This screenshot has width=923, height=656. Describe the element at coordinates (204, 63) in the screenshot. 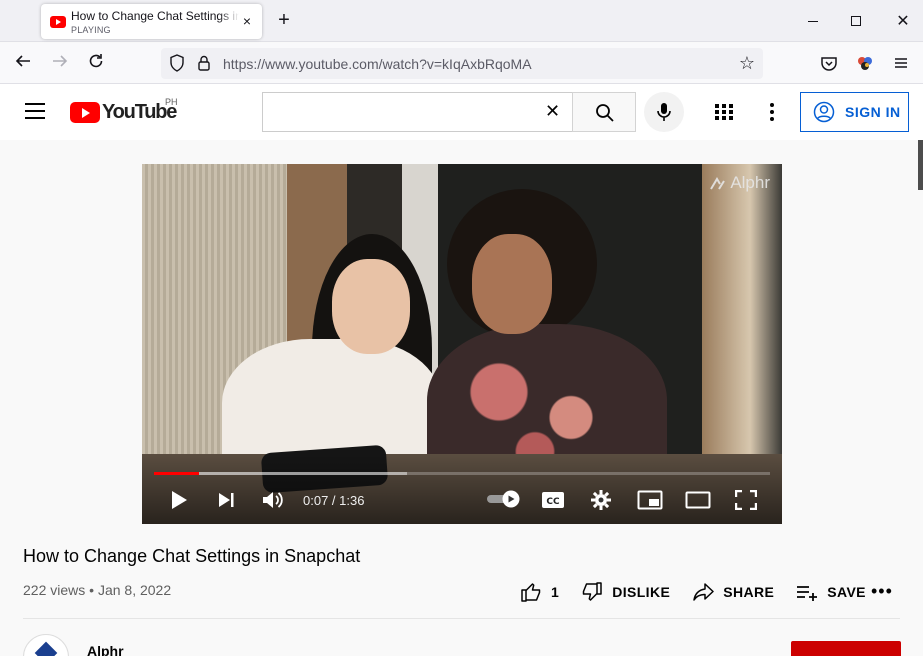

I see `lock-icon` at that location.